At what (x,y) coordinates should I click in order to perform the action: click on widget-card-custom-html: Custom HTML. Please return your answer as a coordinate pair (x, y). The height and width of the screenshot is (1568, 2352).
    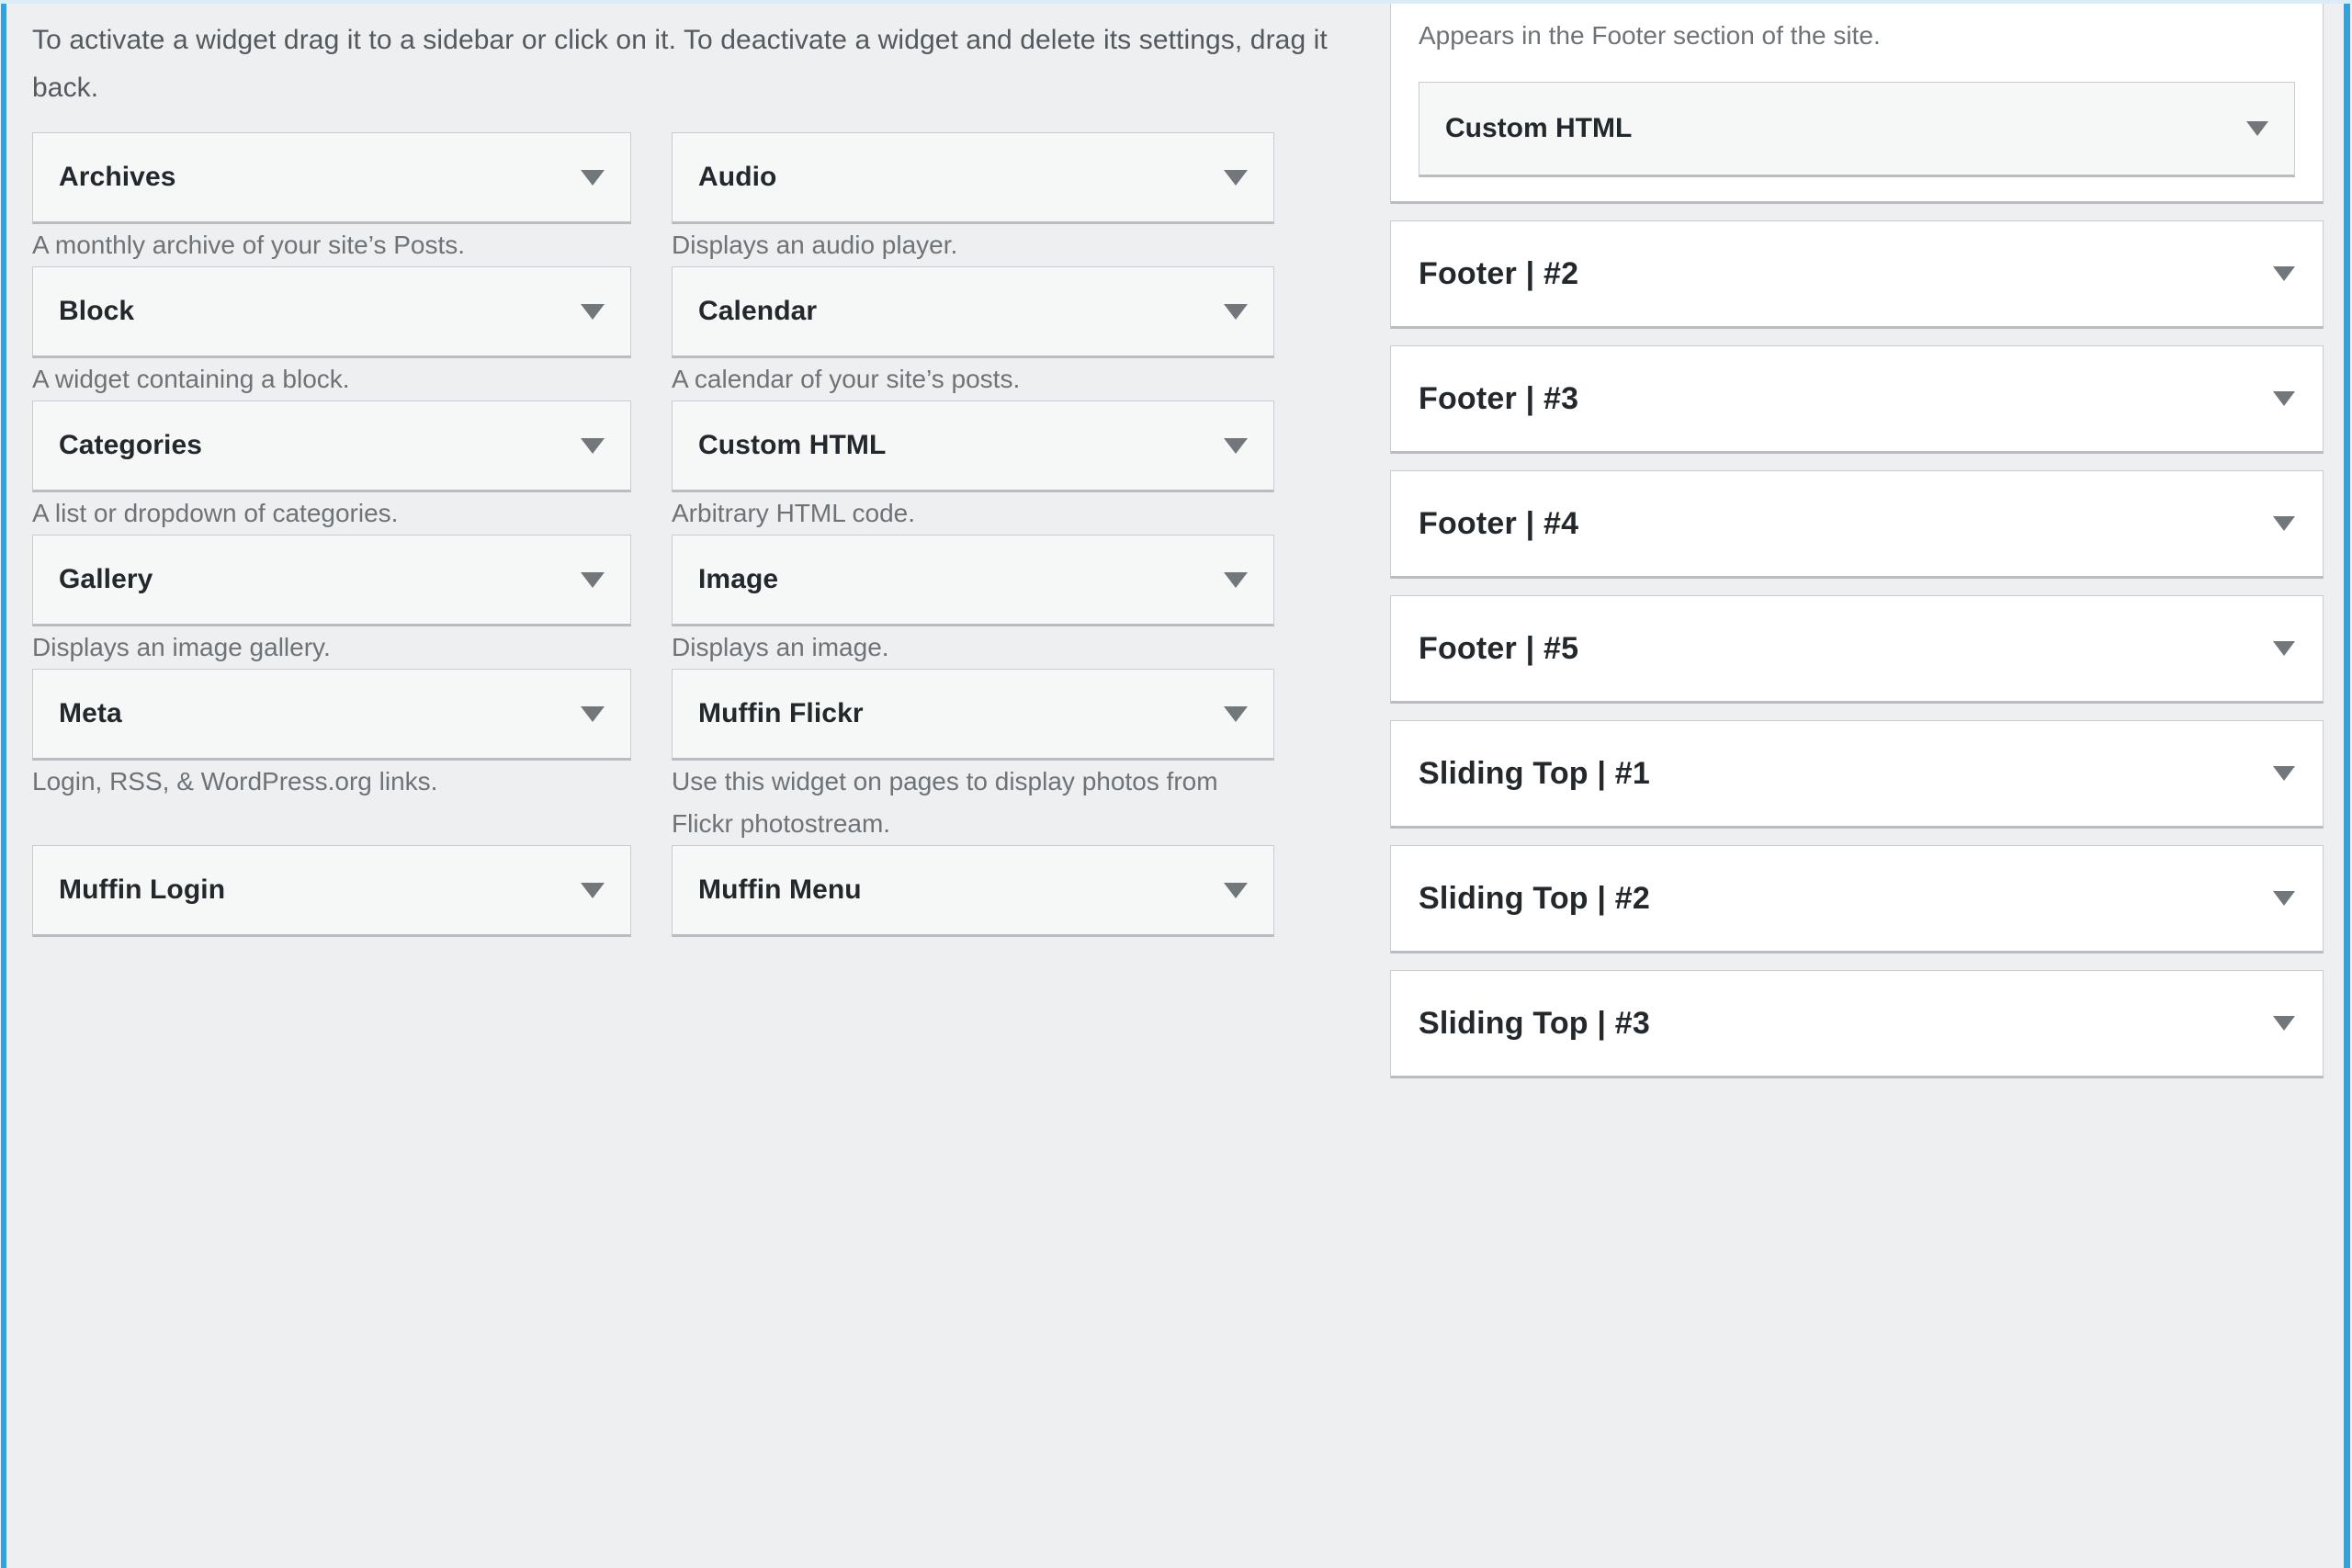
    Looking at the image, I should click on (973, 446).